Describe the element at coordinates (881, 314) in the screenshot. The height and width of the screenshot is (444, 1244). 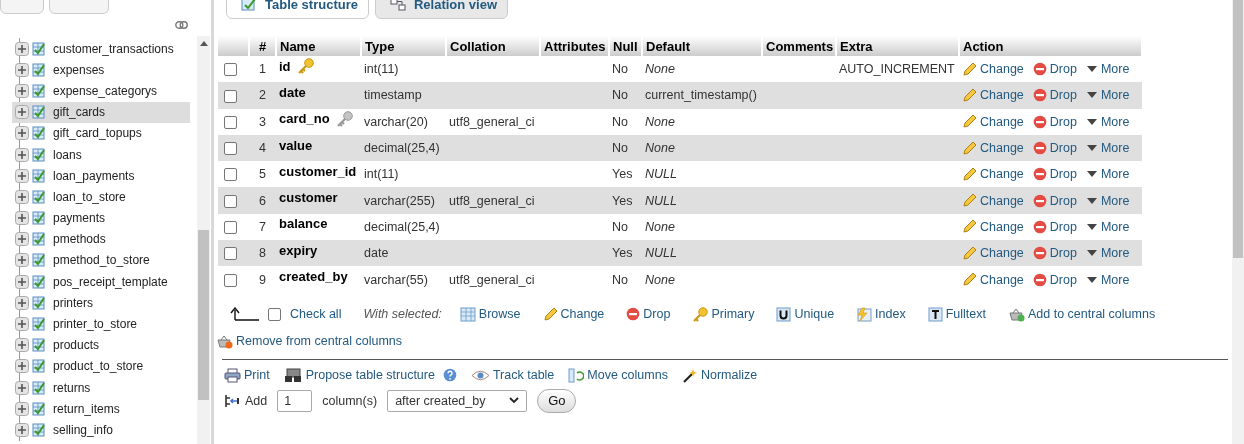
I see `index-link: Index` at that location.